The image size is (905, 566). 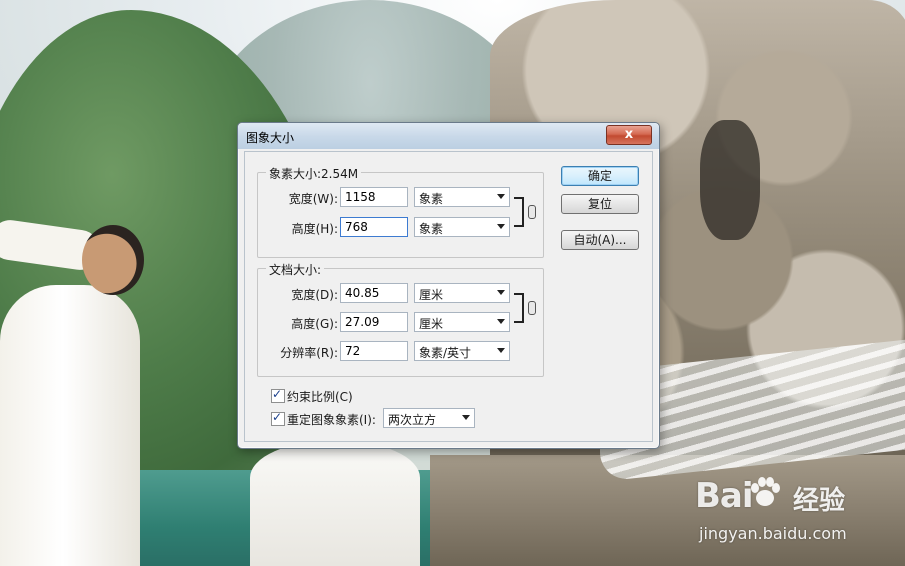 I want to click on groom-figure, so click(x=75, y=391).